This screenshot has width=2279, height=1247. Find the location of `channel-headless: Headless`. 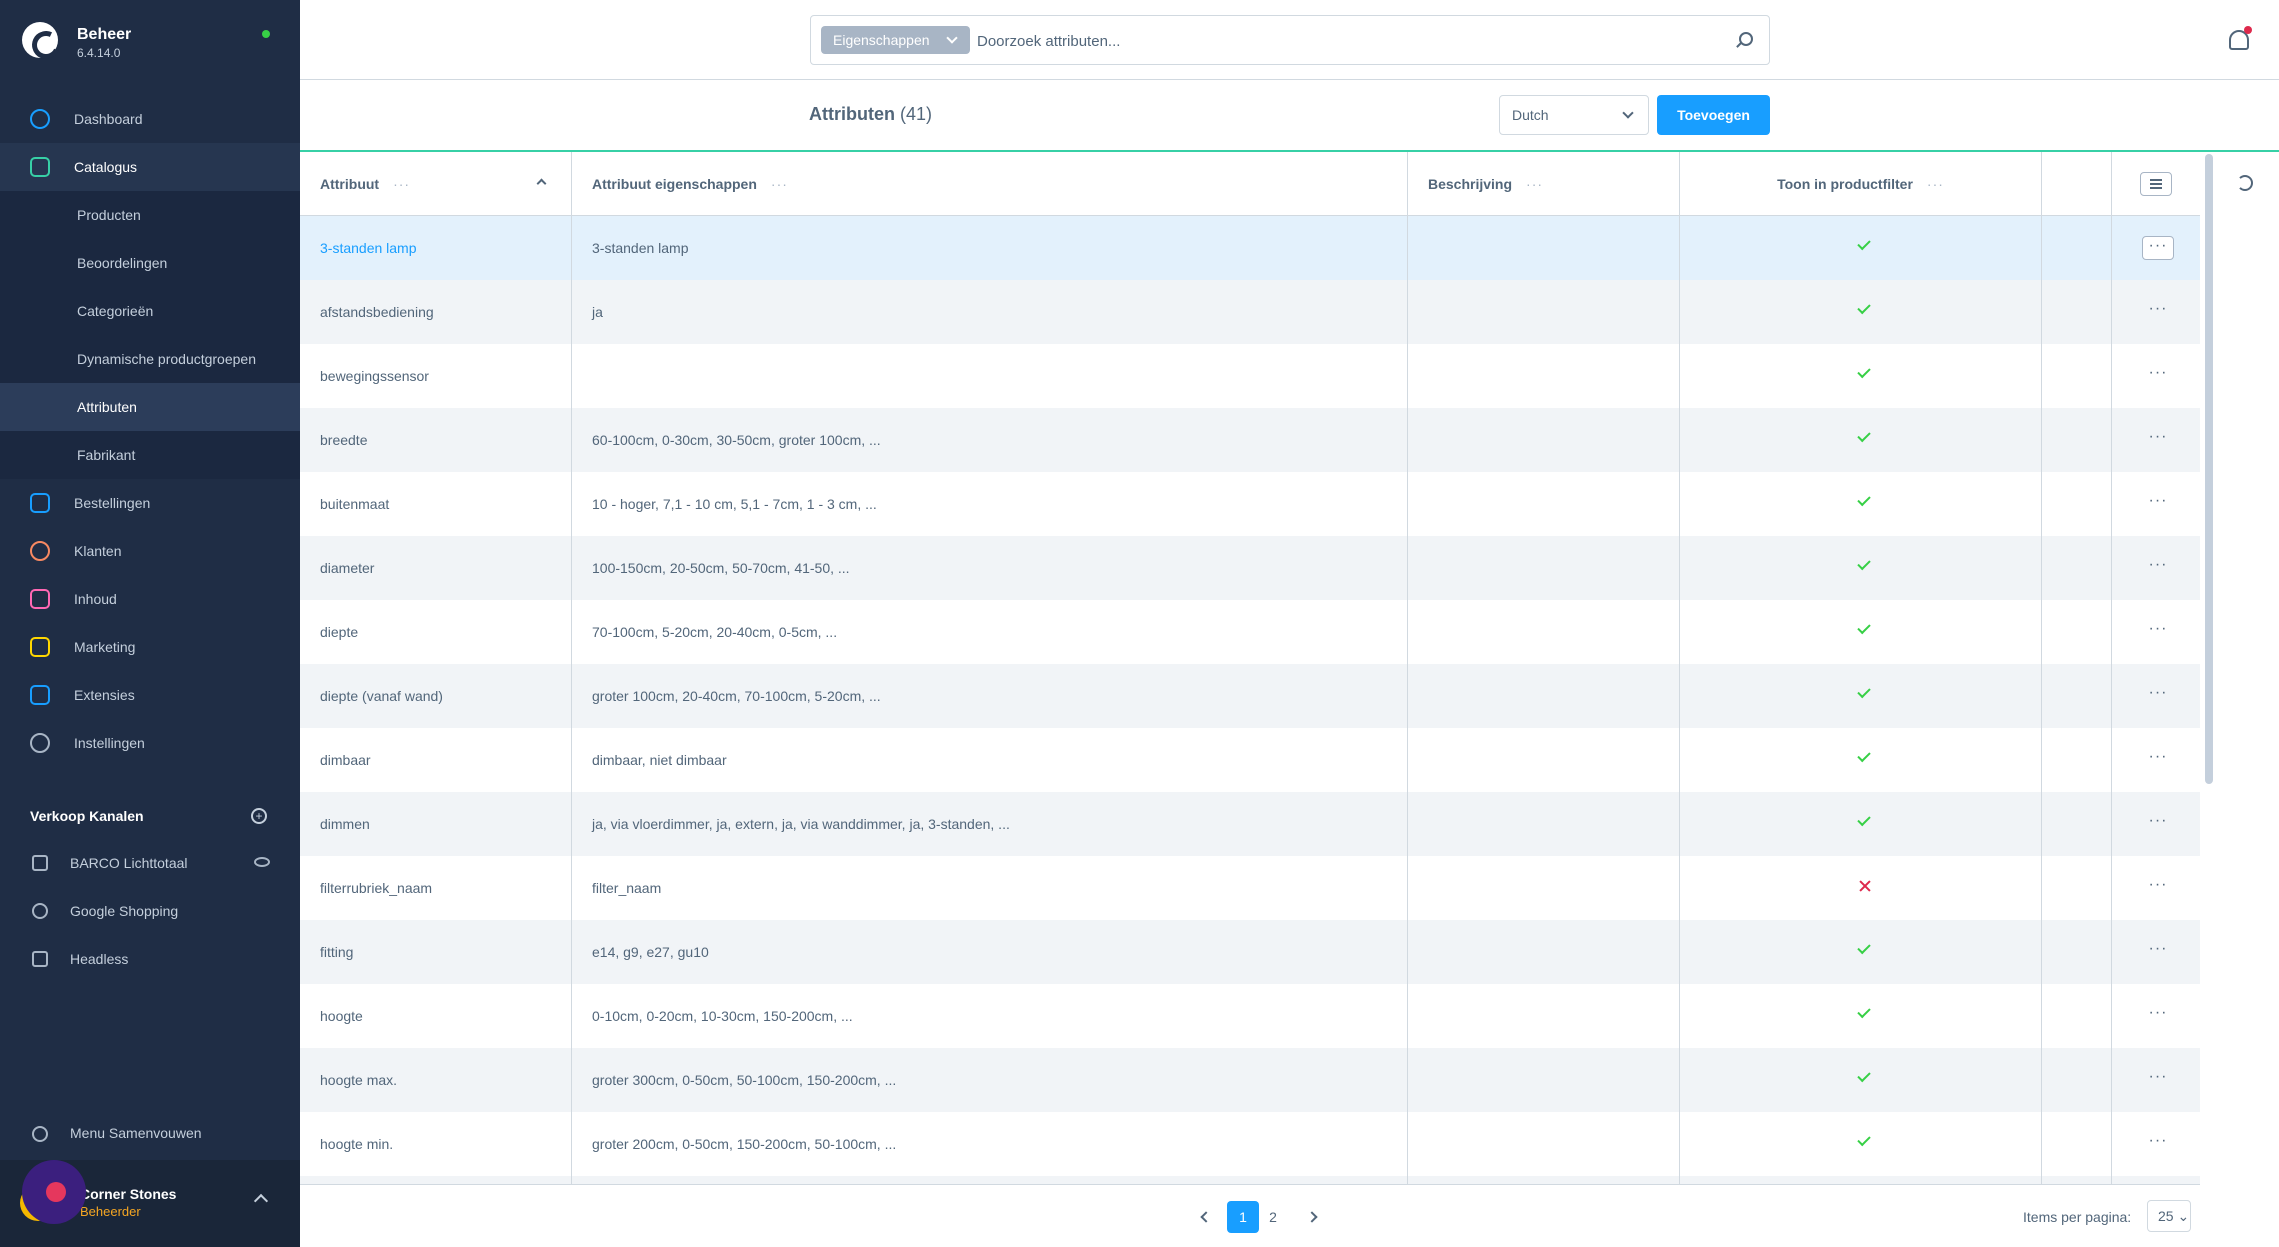

channel-headless: Headless is located at coordinates (150, 959).